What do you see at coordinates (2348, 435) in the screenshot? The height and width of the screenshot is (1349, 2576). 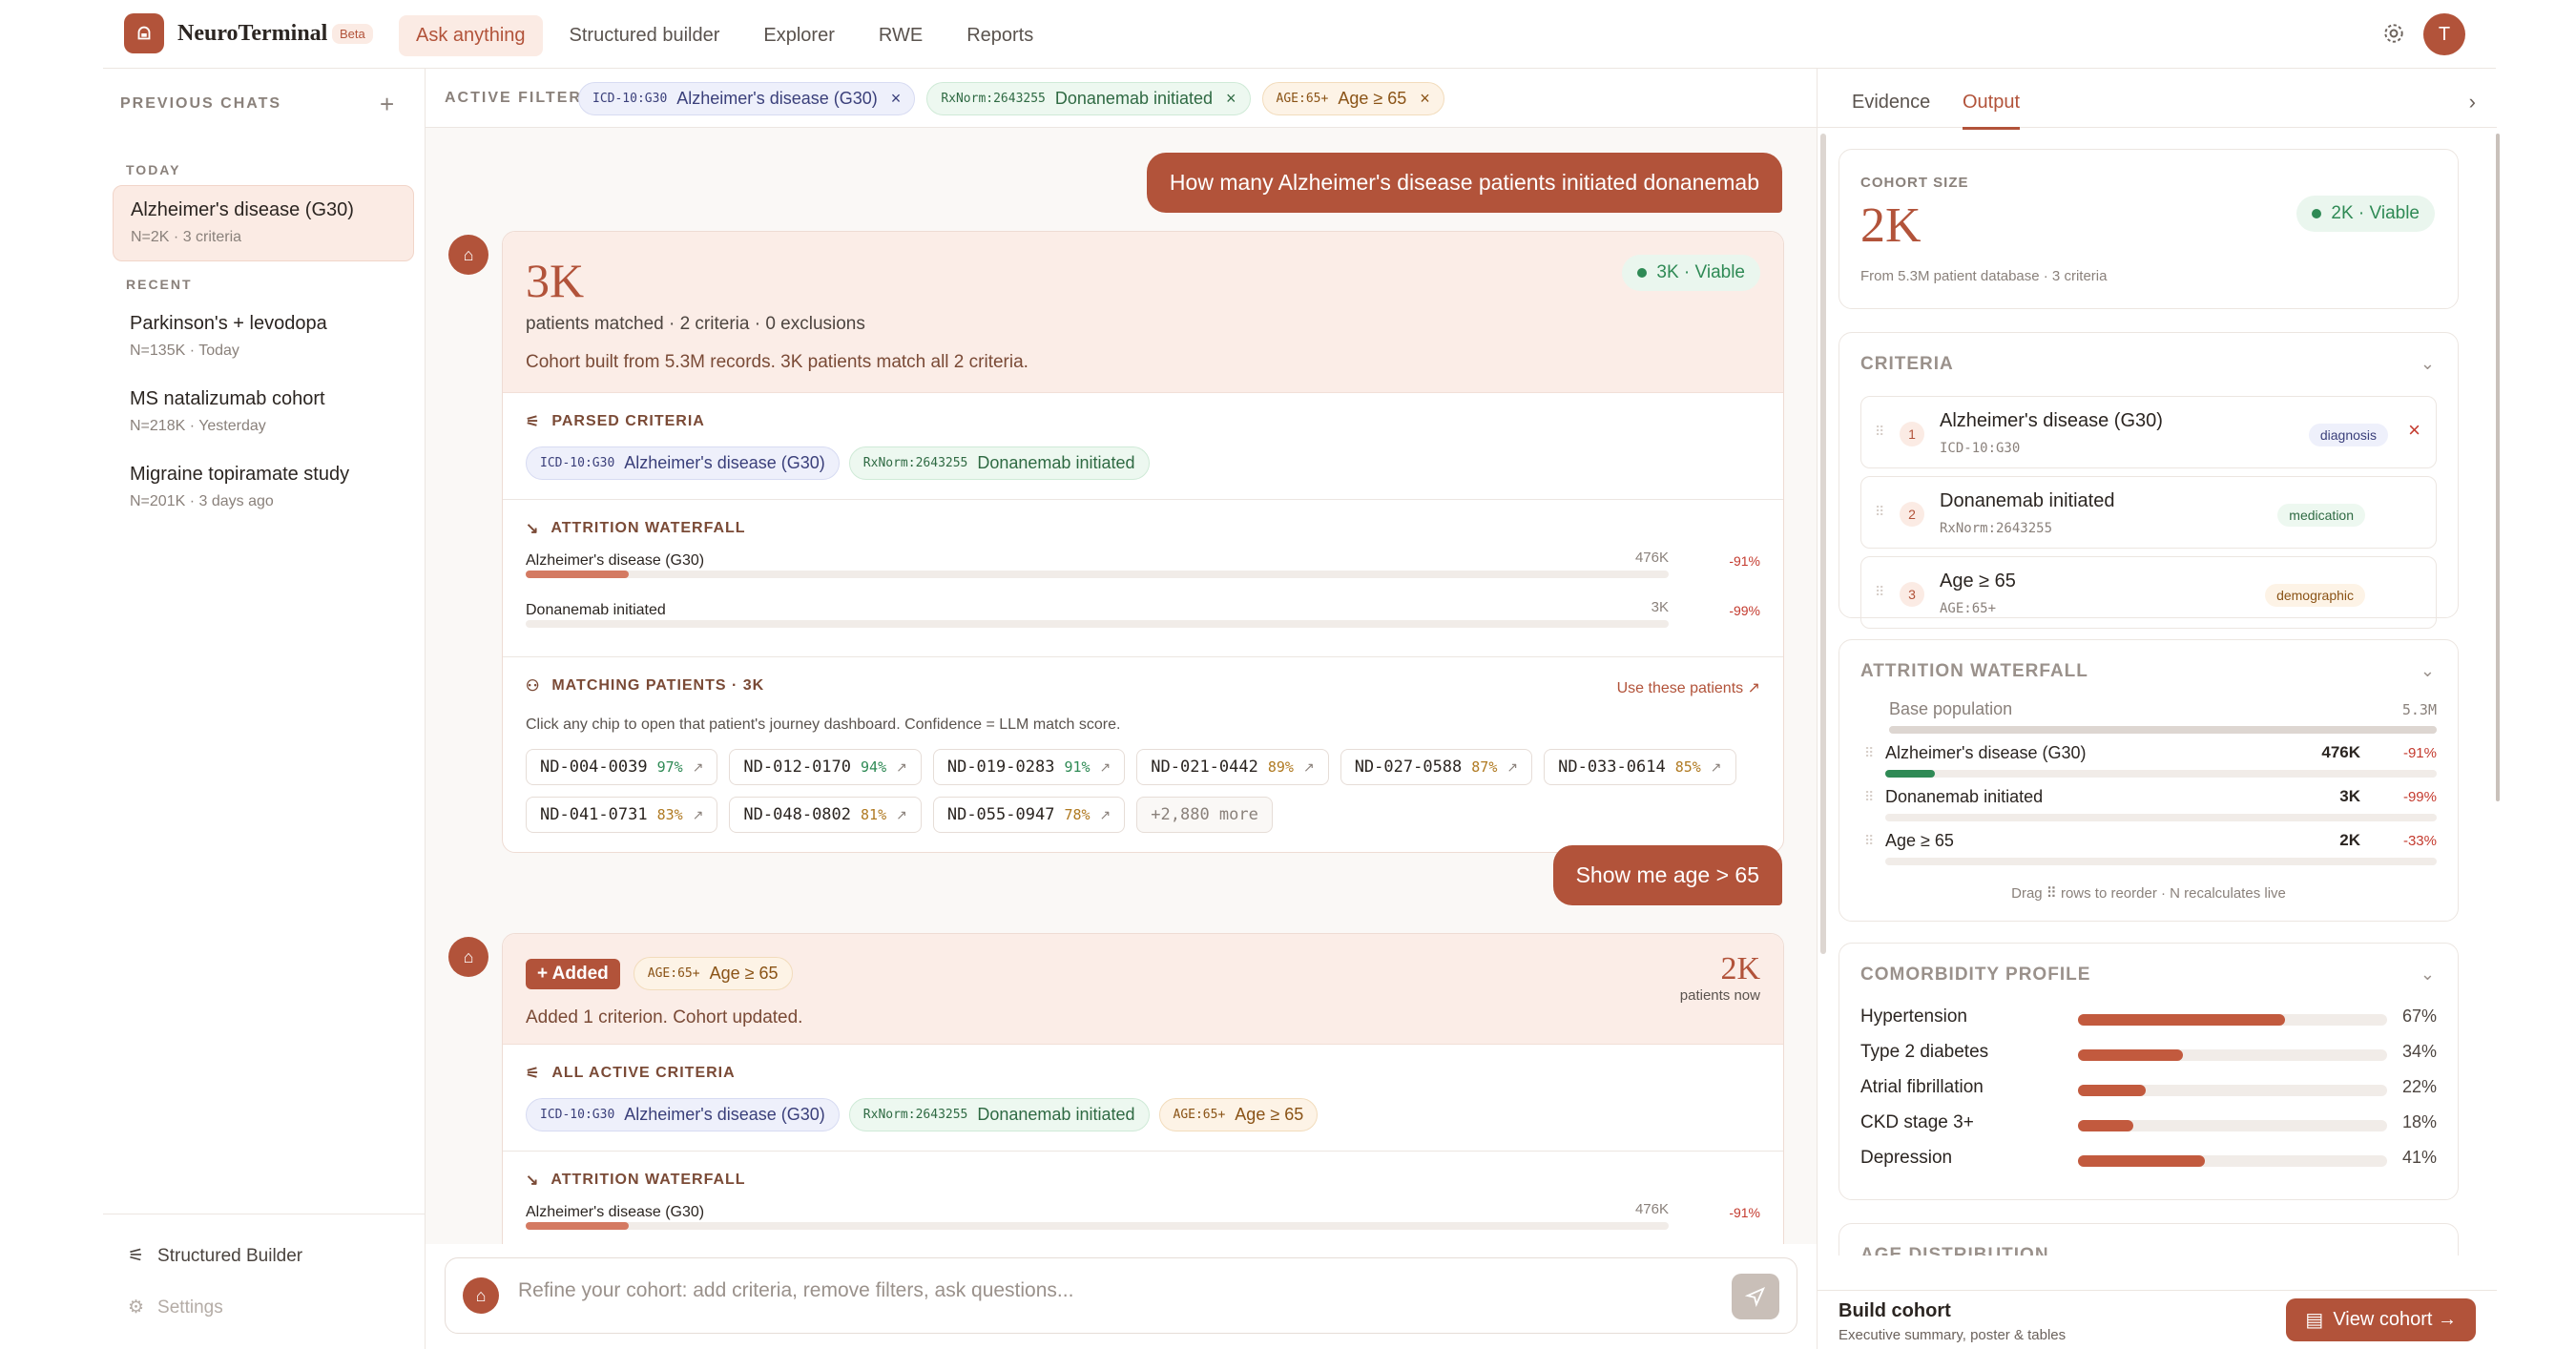 I see `criterion-tag: diagnosis` at bounding box center [2348, 435].